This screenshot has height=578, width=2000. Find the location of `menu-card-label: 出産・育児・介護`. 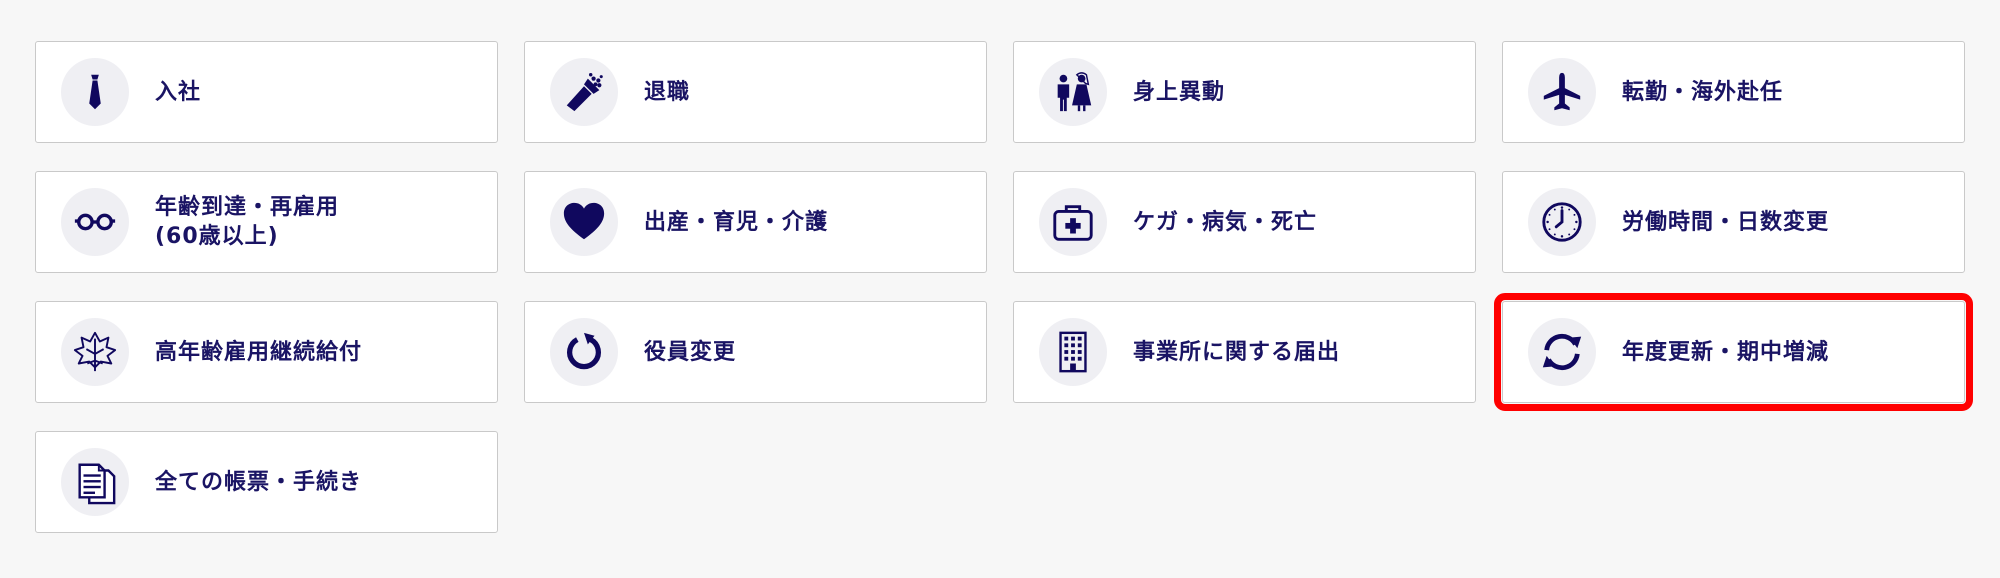

menu-card-label: 出産・育児・介護 is located at coordinates (736, 222).